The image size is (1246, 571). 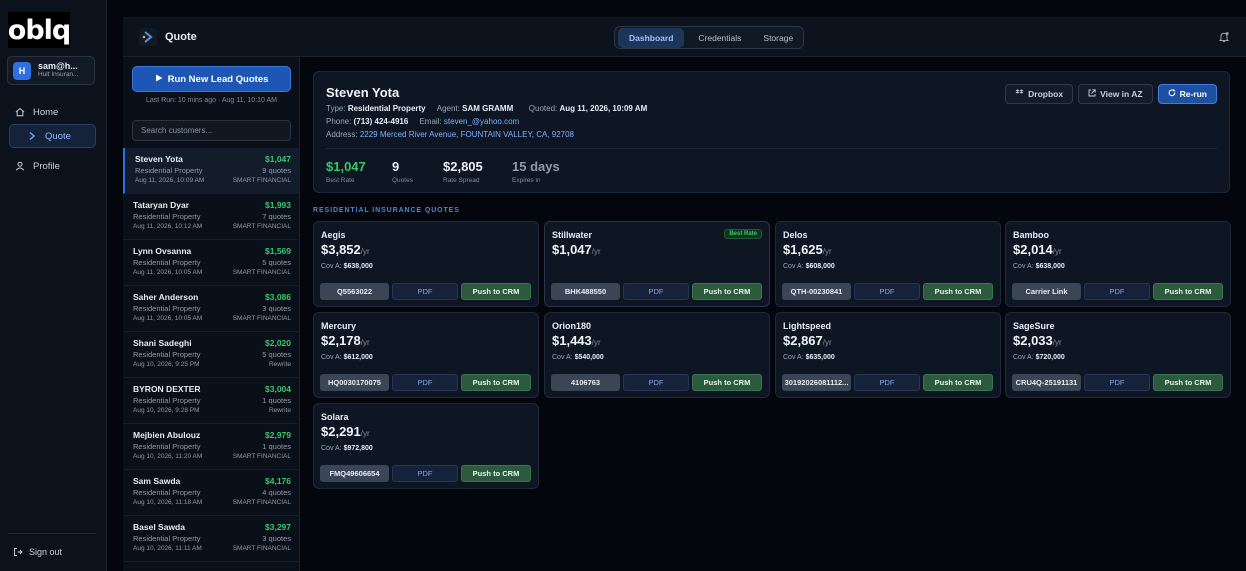 What do you see at coordinates (778, 38) in the screenshot?
I see `tab-storage: Storage` at bounding box center [778, 38].